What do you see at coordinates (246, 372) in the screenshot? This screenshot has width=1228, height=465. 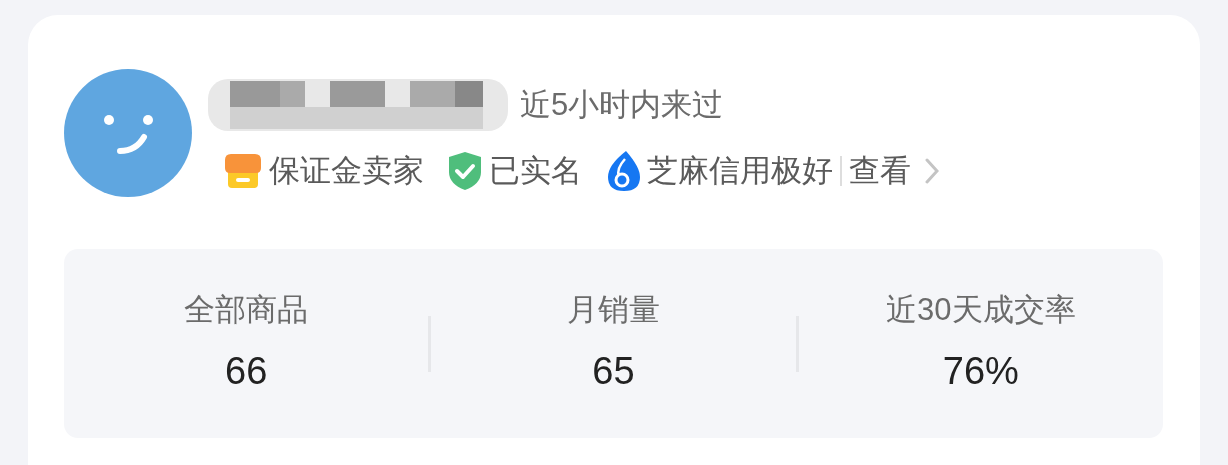 I see `stat-value: 66` at bounding box center [246, 372].